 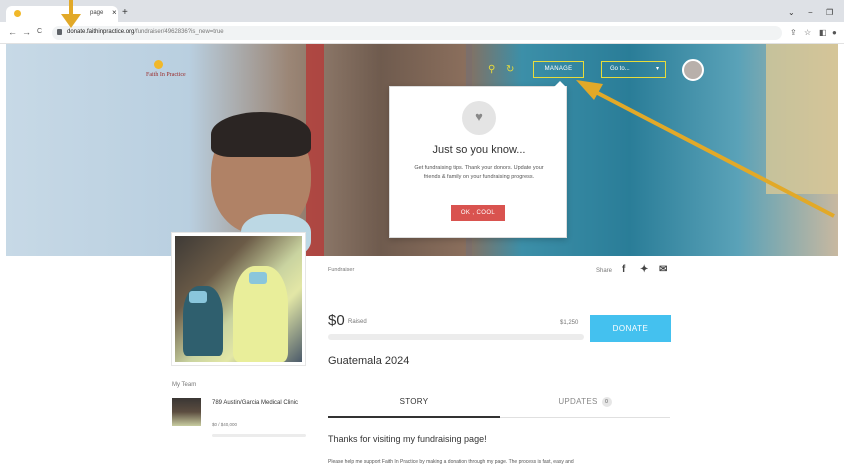 I want to click on search-icon: ⚲, so click(x=491, y=69).